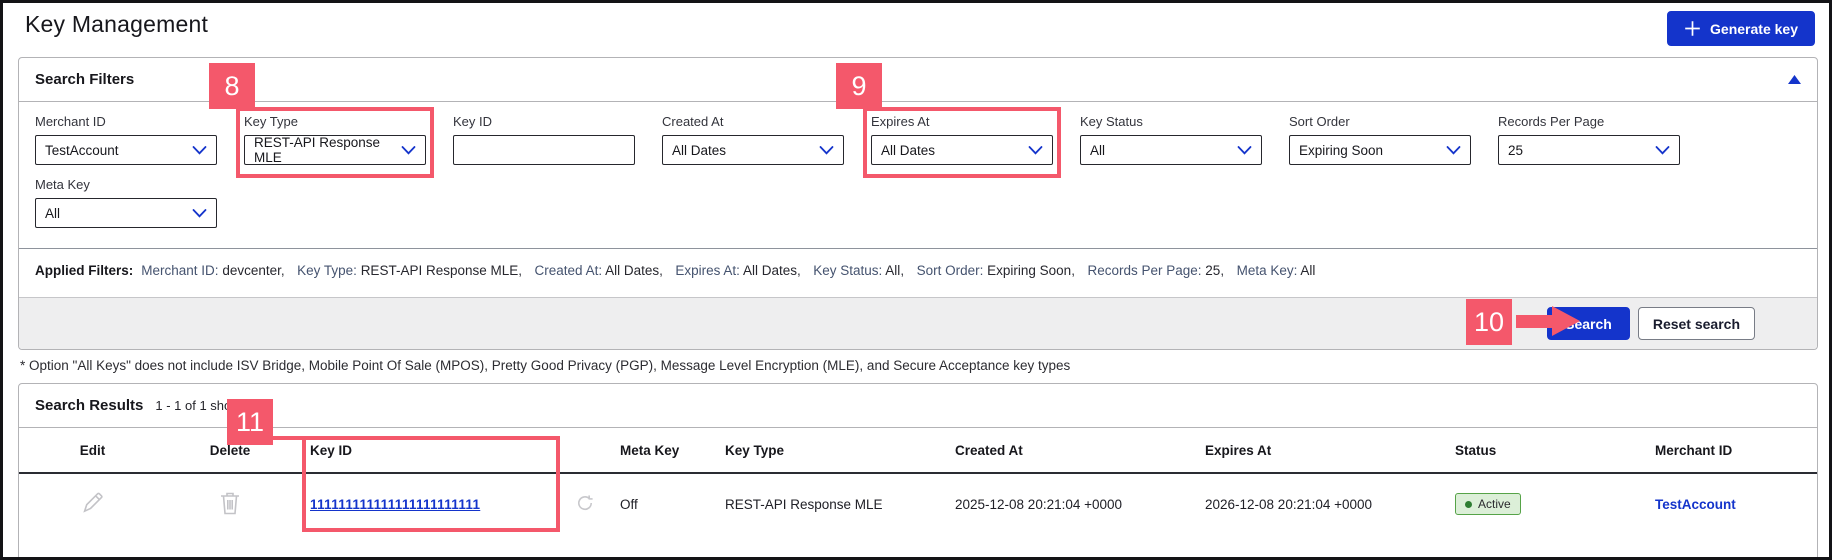  What do you see at coordinates (201, 405) in the screenshot?
I see `result-count: 1 - 1 of 1 shown` at bounding box center [201, 405].